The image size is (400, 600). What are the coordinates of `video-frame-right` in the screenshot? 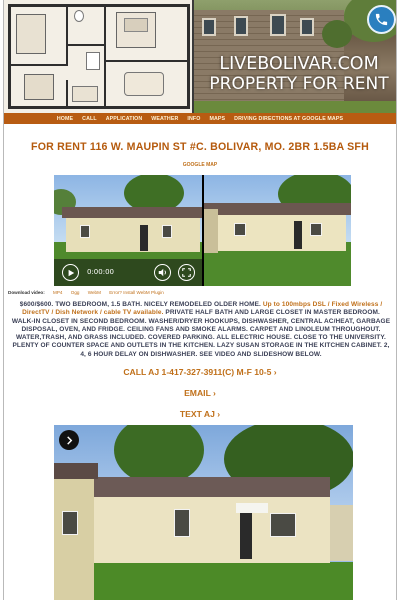 It's located at (277, 230).